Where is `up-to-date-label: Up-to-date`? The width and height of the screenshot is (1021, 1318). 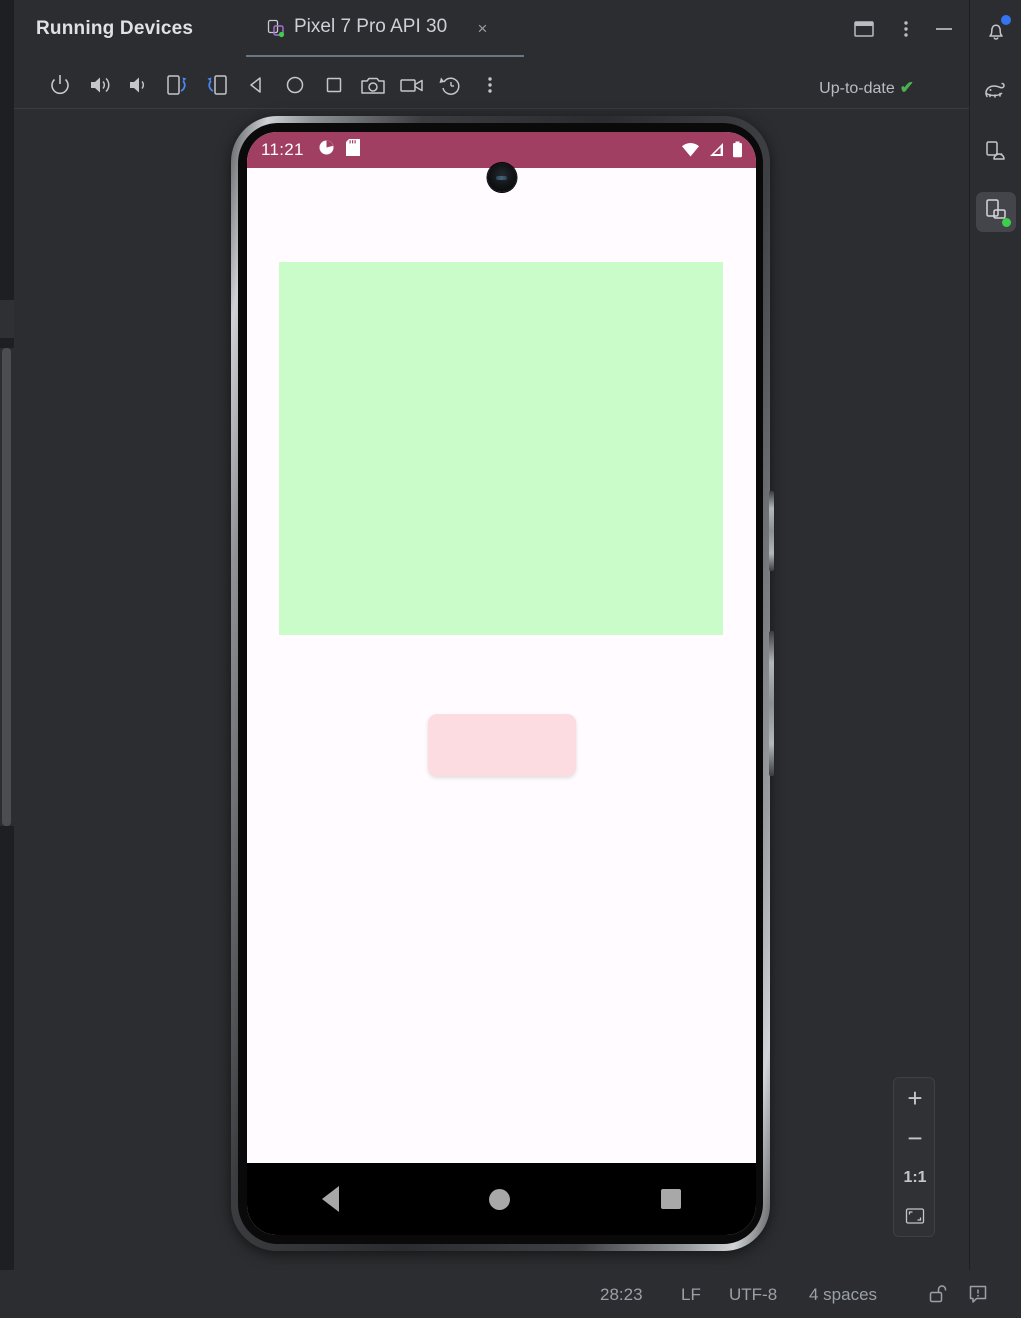 up-to-date-label: Up-to-date is located at coordinates (857, 88).